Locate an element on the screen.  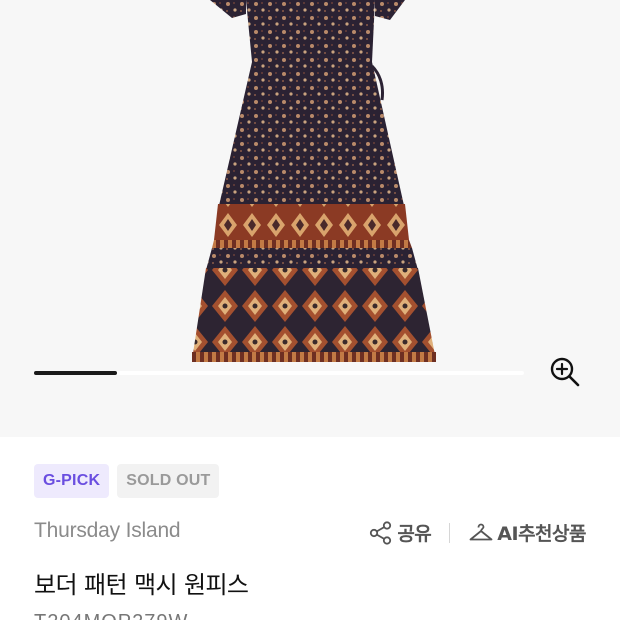
badge-group: G-PICK SOLD OUT is located at coordinates (127, 481).